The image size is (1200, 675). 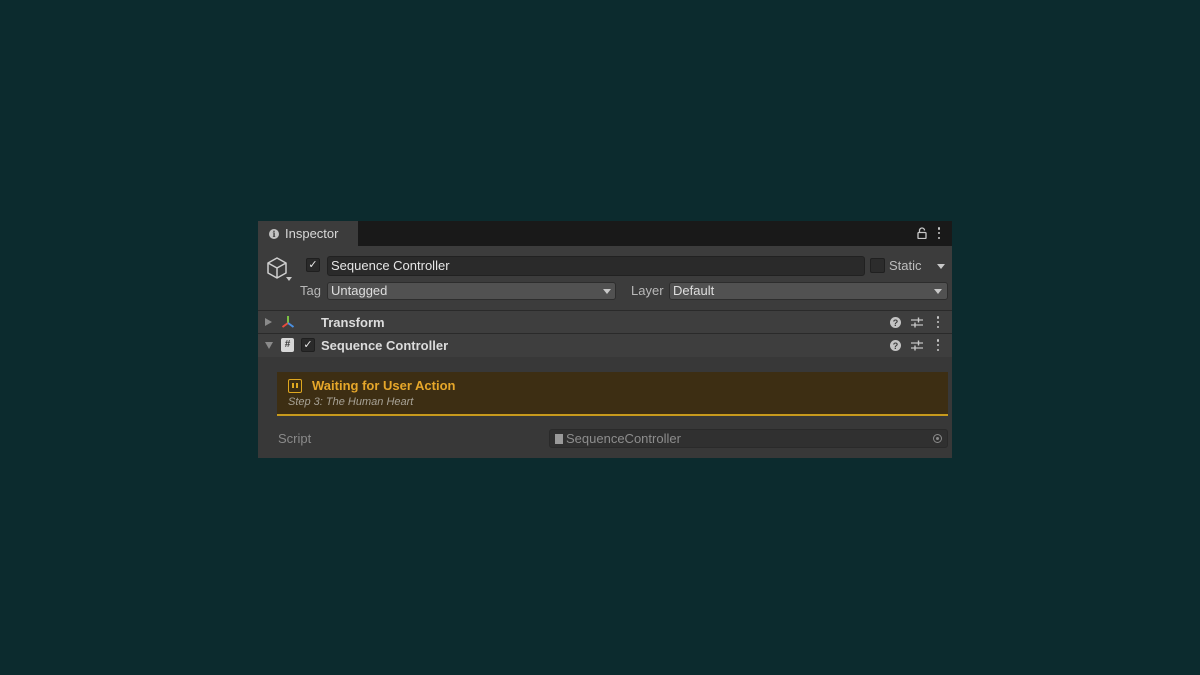 What do you see at coordinates (647, 290) in the screenshot?
I see `layer-label: Layer` at bounding box center [647, 290].